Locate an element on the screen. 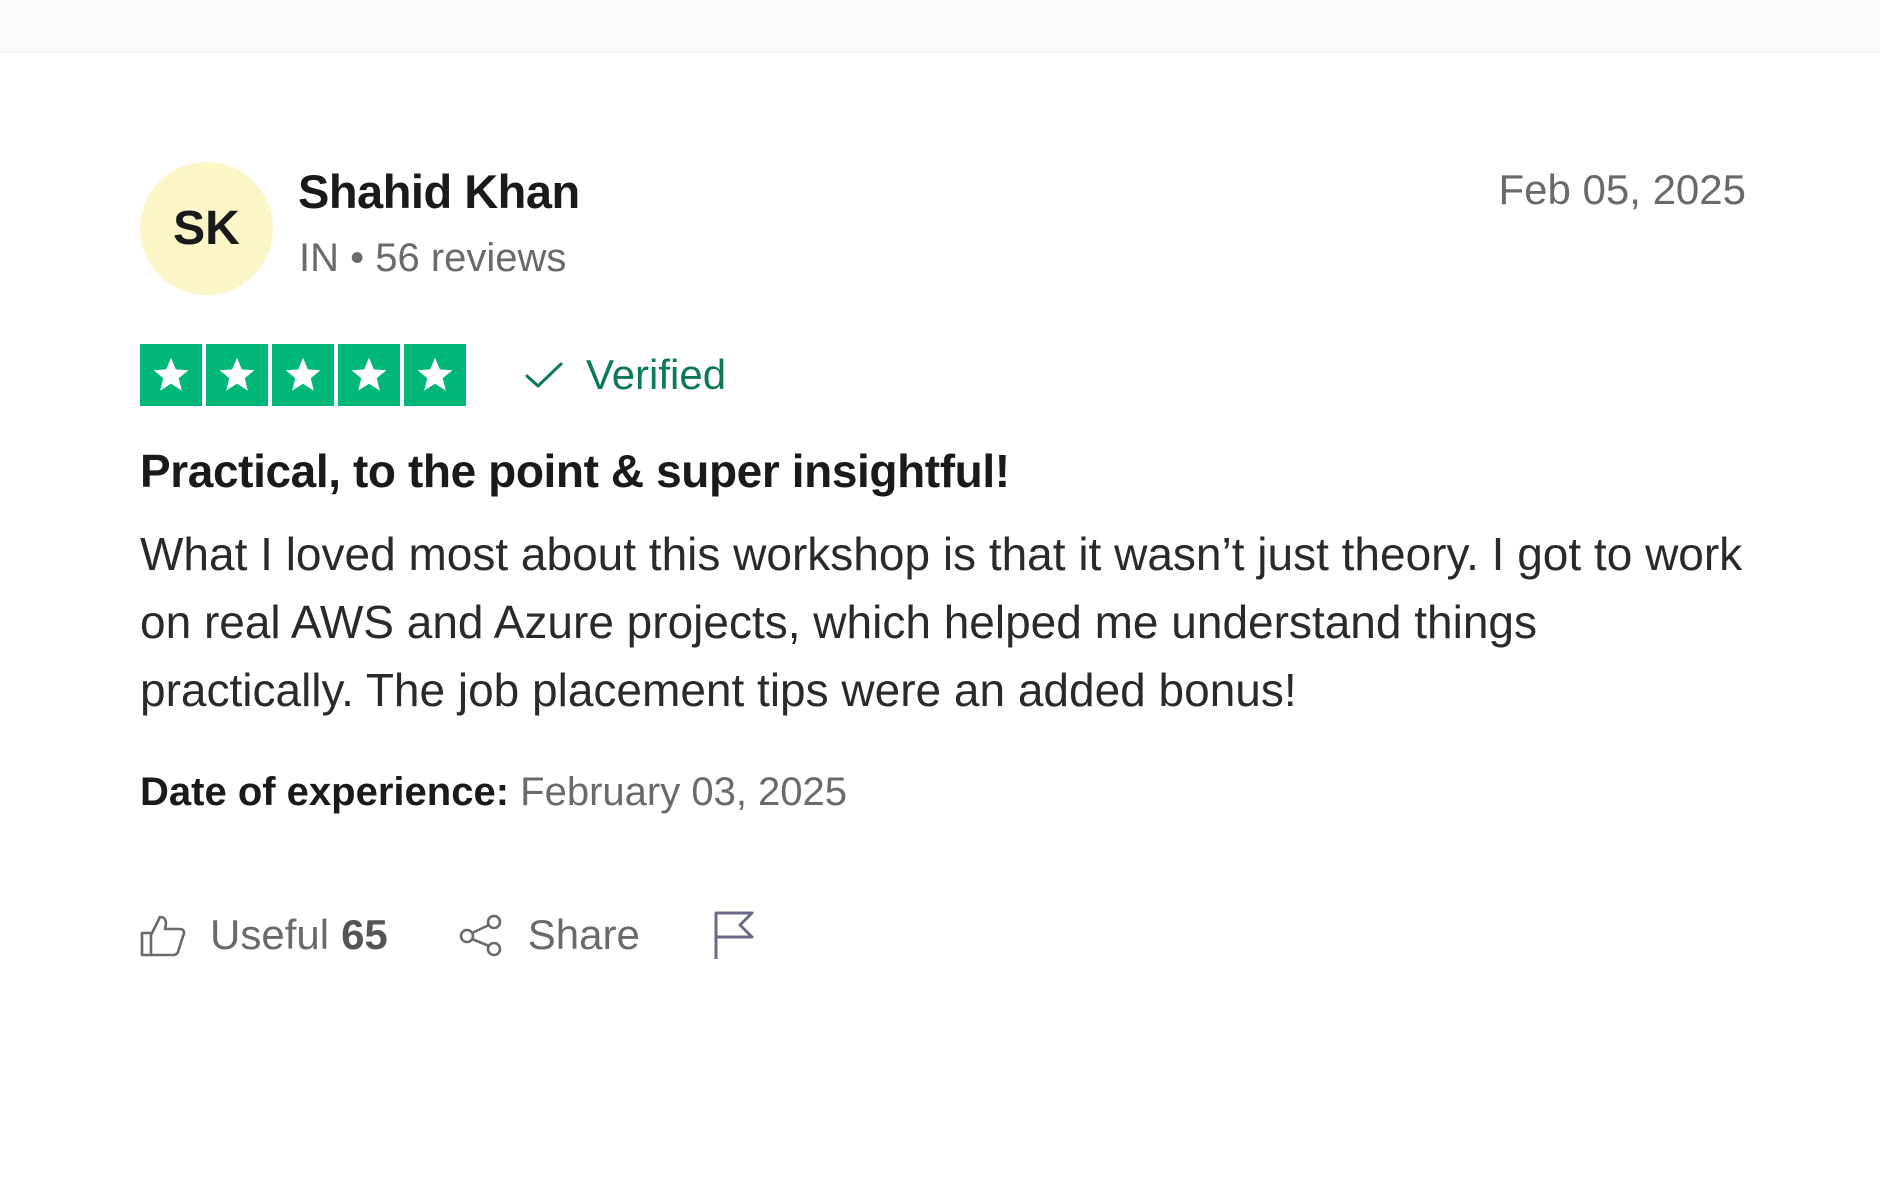 This screenshot has height=1200, width=1880. share-icon is located at coordinates (481, 935).